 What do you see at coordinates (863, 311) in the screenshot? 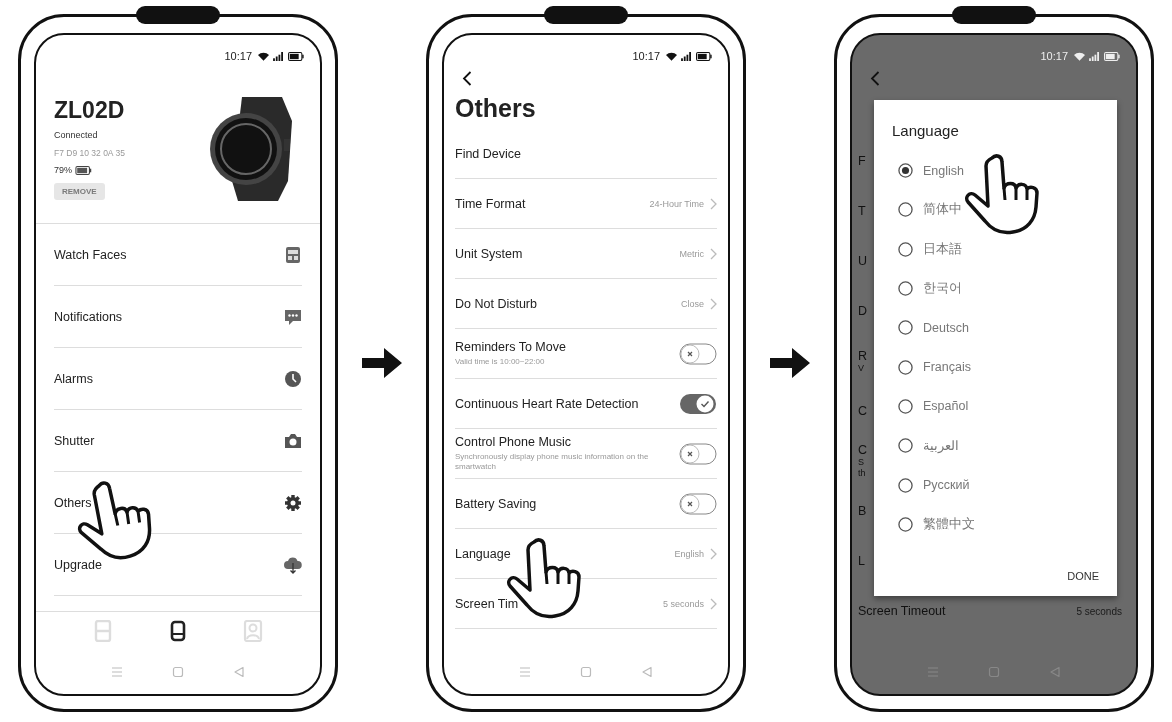
I see `setting-label: D` at bounding box center [863, 311].